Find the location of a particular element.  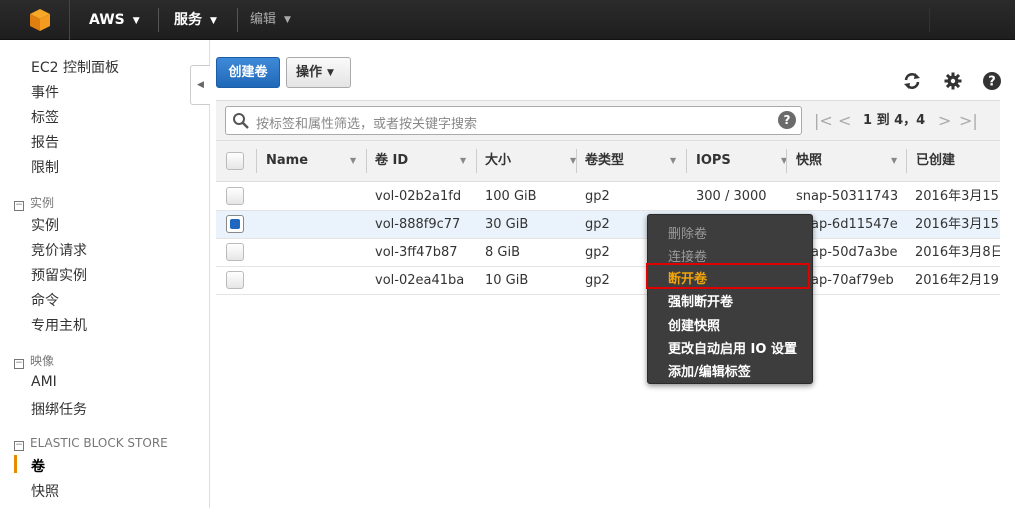

created-cell: 2016年2月19日 is located at coordinates (957, 280).